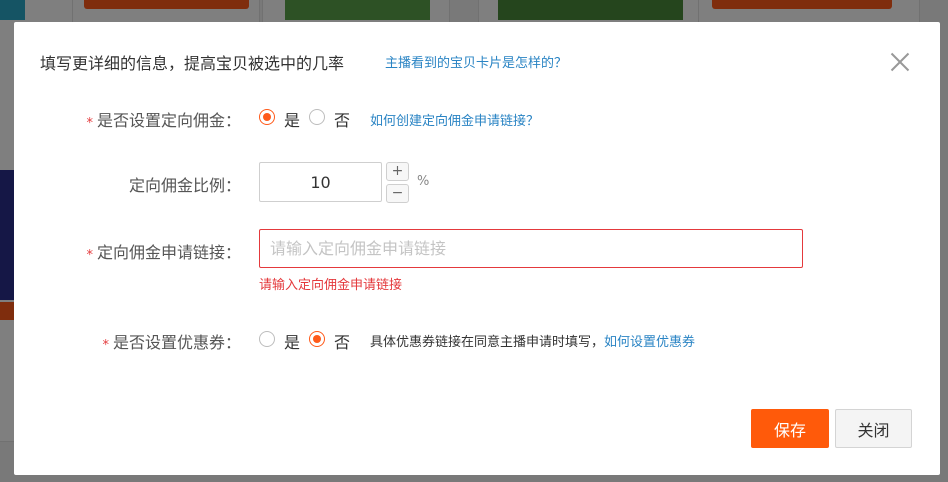 This screenshot has height=482, width=948. I want to click on application-link-input, so click(531, 248).